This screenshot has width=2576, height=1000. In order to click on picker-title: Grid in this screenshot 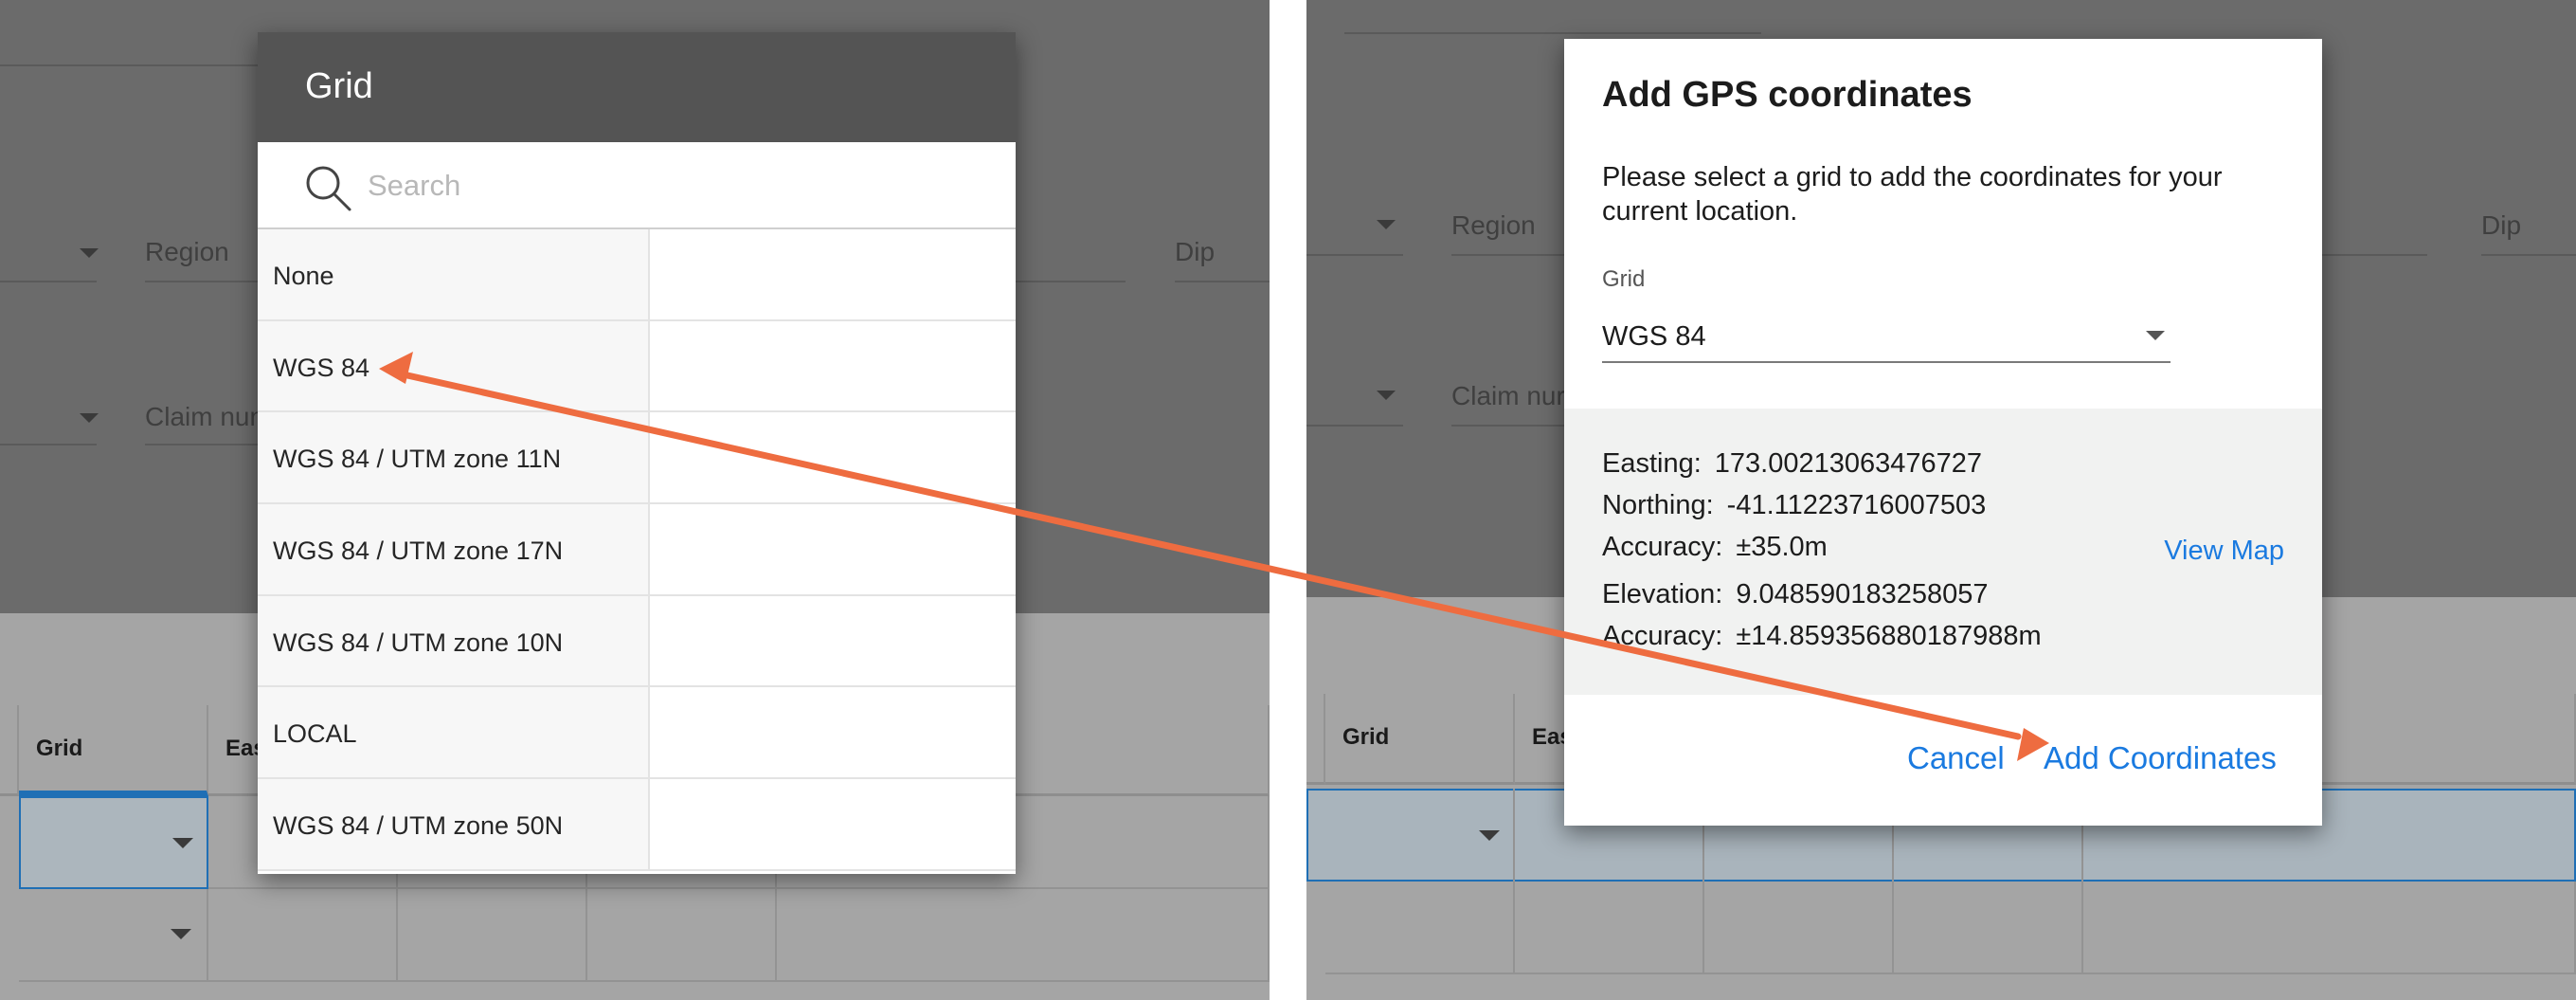, I will do `click(637, 87)`.